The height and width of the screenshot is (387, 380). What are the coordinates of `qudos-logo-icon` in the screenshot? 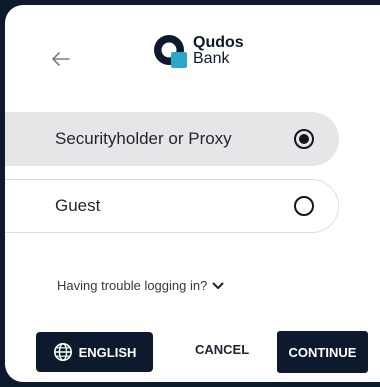 It's located at (170, 51).